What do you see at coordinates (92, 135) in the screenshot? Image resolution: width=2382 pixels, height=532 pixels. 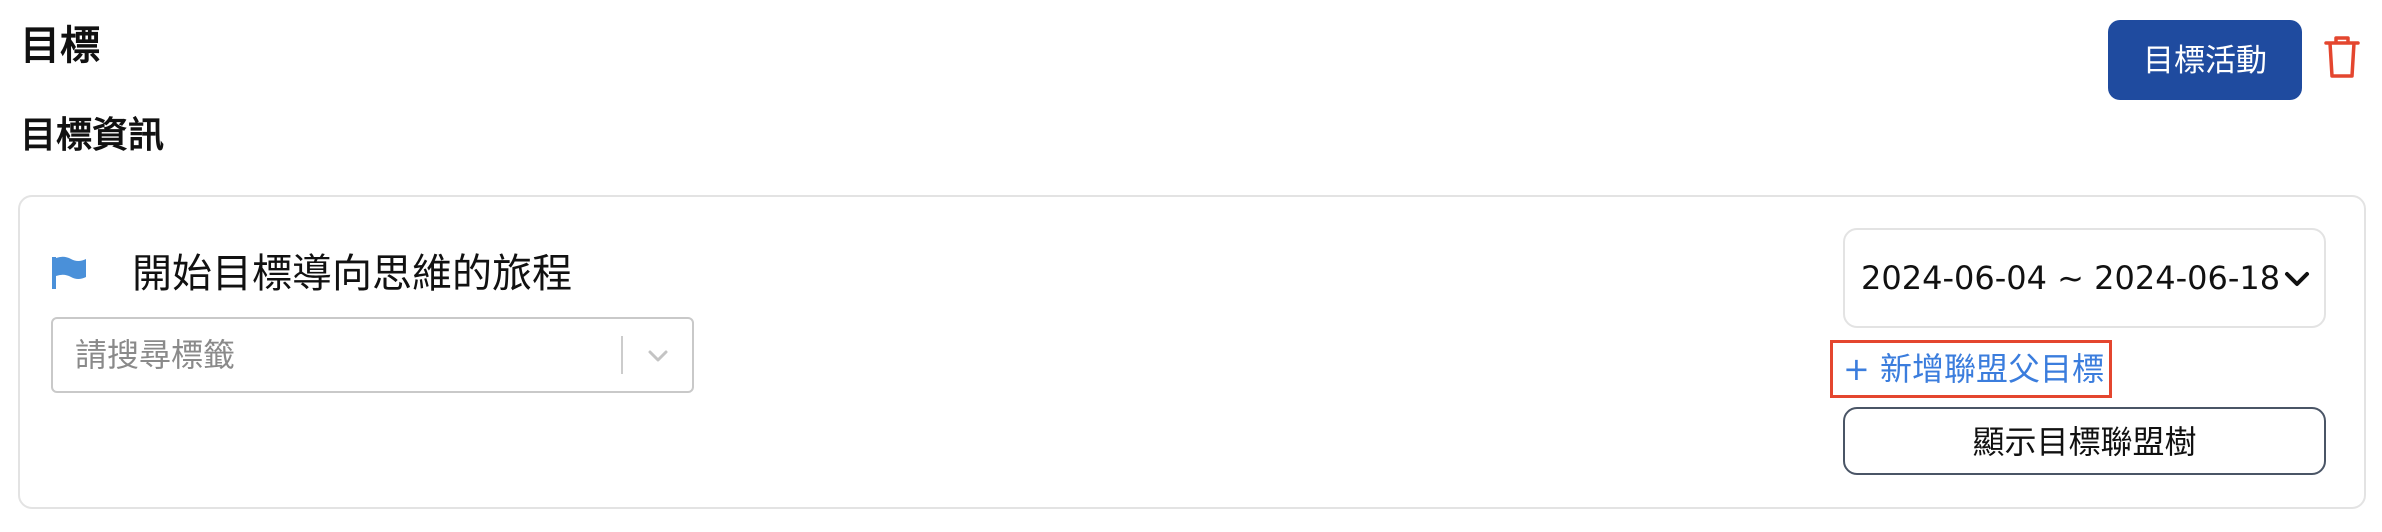 I see `section-title: 目標資訊` at bounding box center [92, 135].